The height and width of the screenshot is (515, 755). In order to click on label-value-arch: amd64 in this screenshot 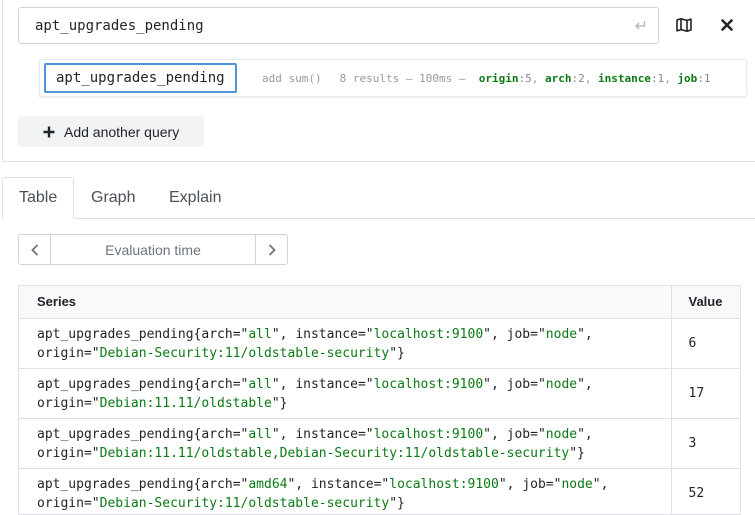, I will do `click(268, 484)`.